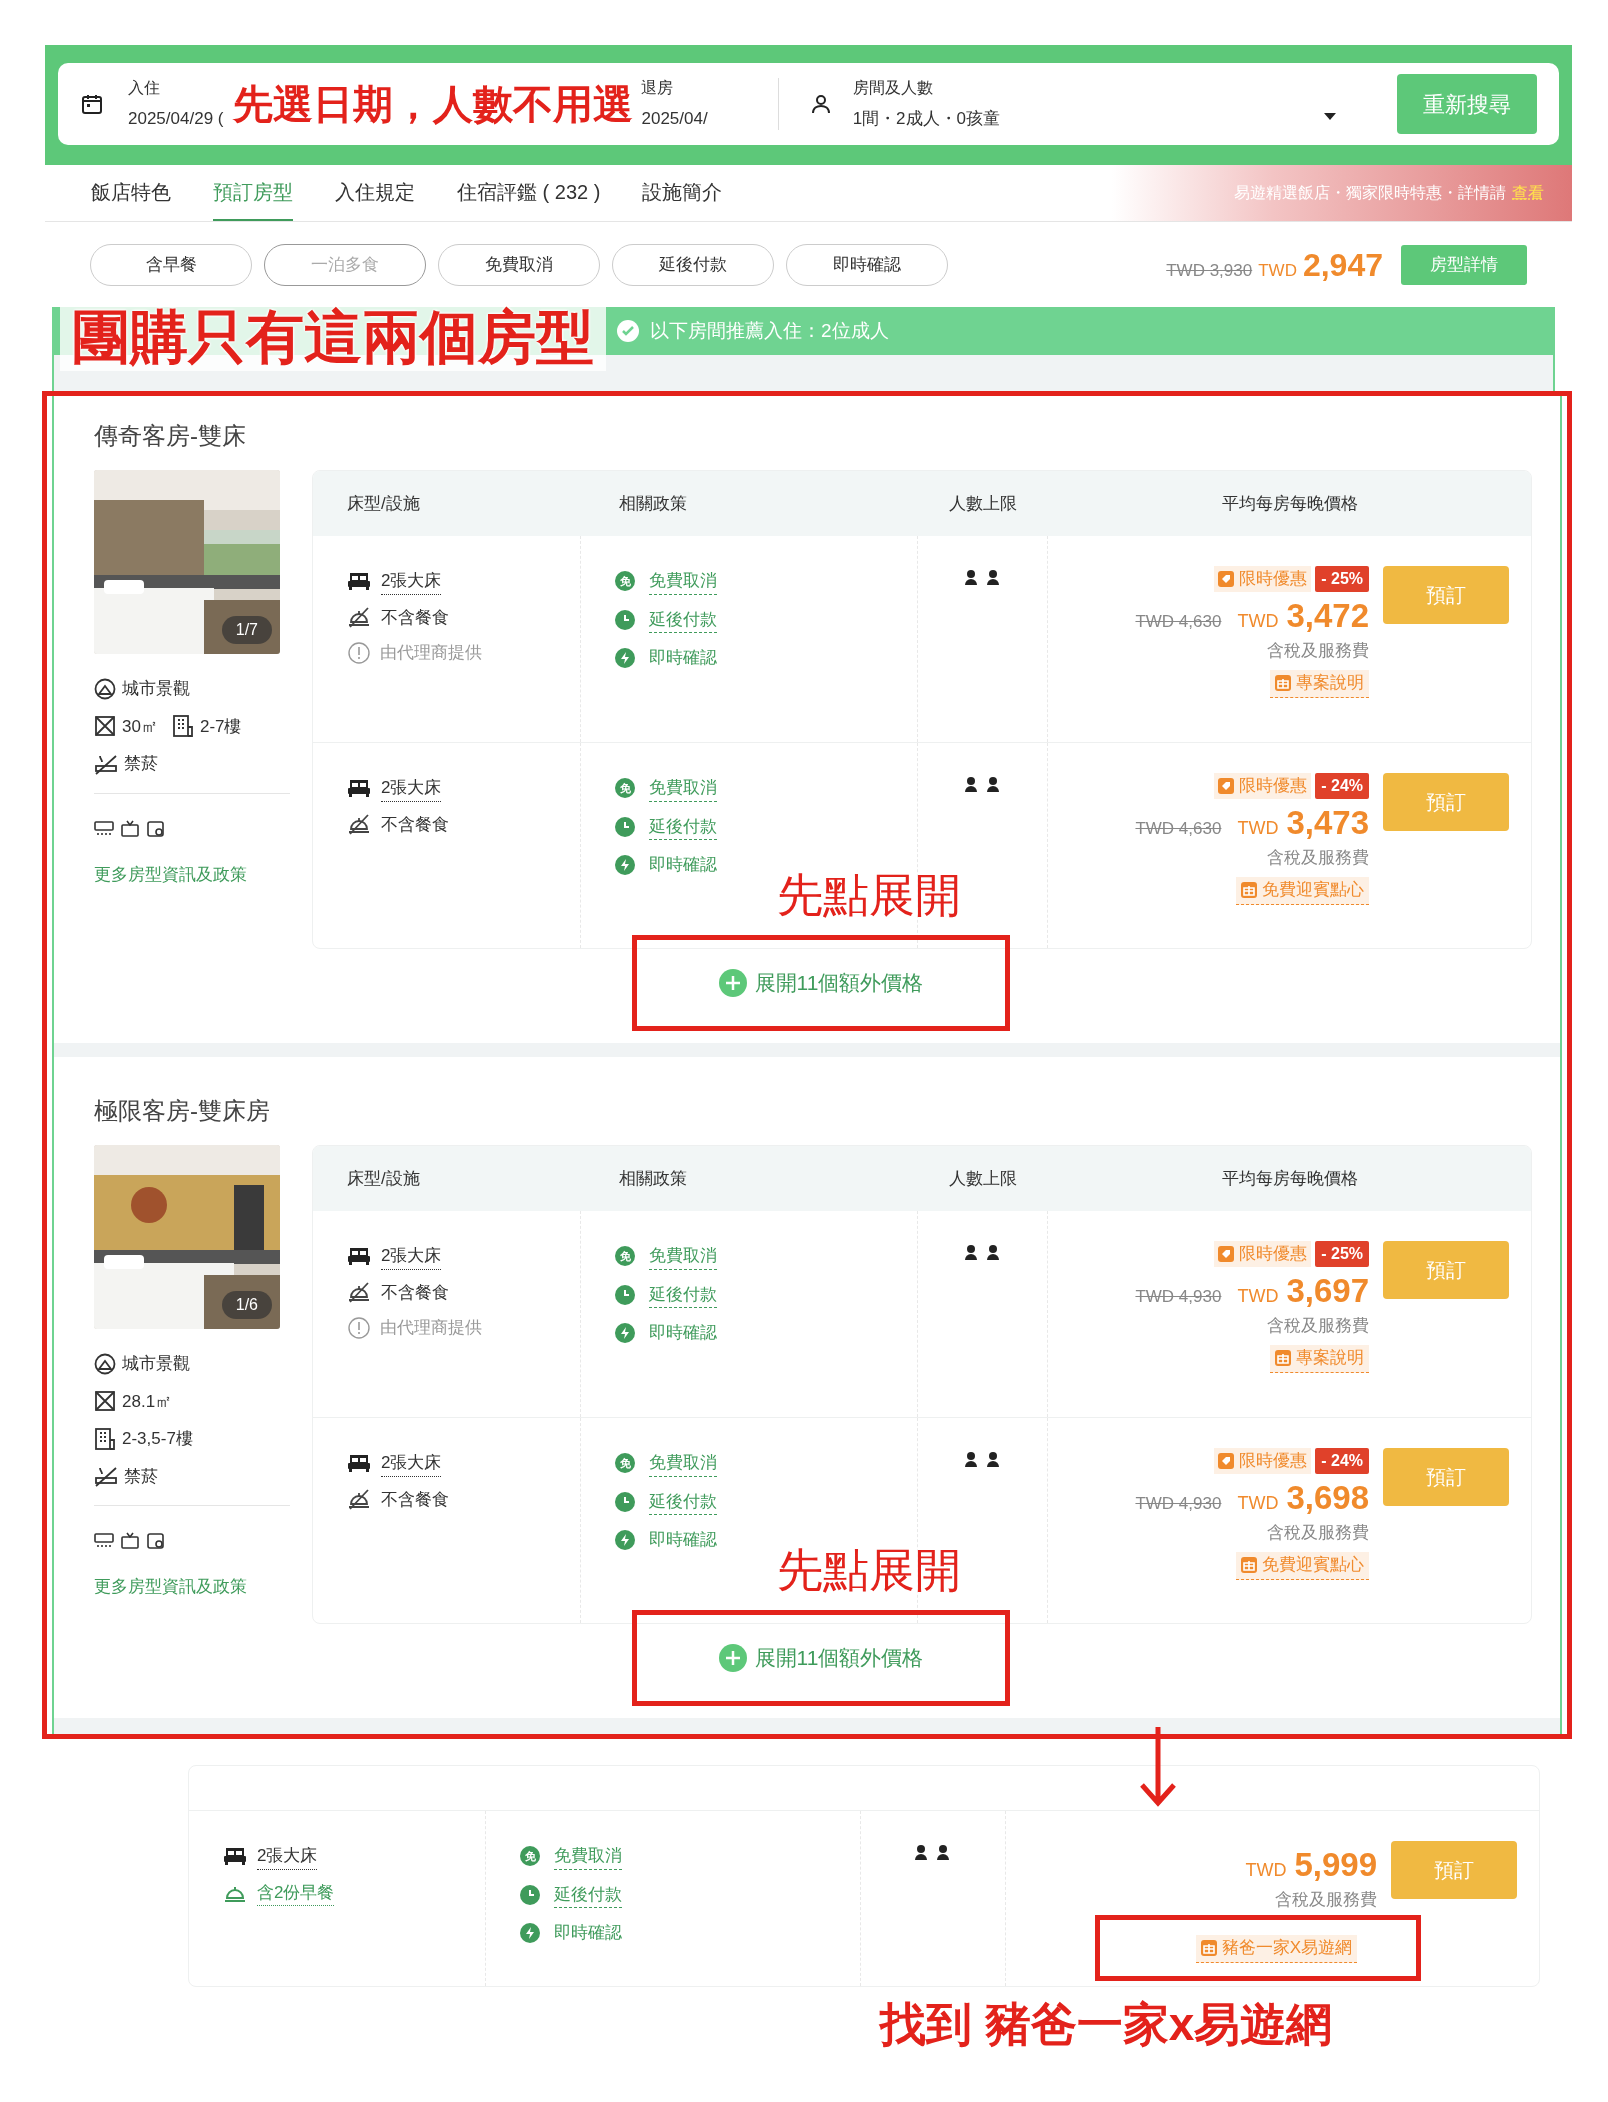  I want to click on agent-note: 由代理商提供, so click(431, 653).